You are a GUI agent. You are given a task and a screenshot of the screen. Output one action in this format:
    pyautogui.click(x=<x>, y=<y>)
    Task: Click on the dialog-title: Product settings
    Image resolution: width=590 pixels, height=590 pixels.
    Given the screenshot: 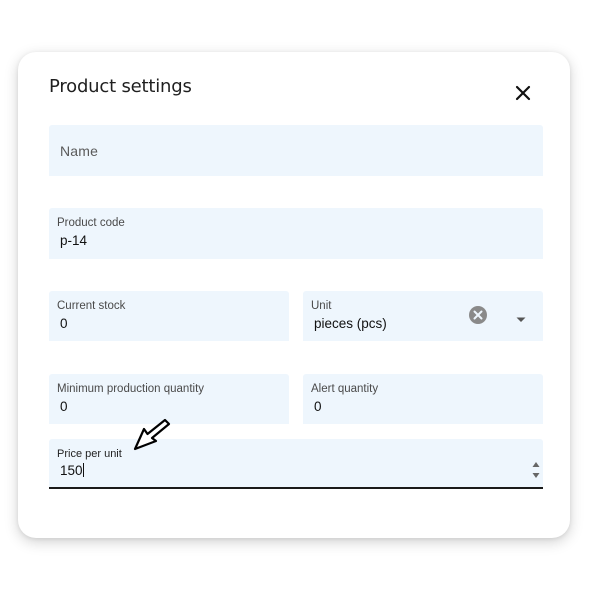 What is the action you would take?
    pyautogui.click(x=120, y=86)
    